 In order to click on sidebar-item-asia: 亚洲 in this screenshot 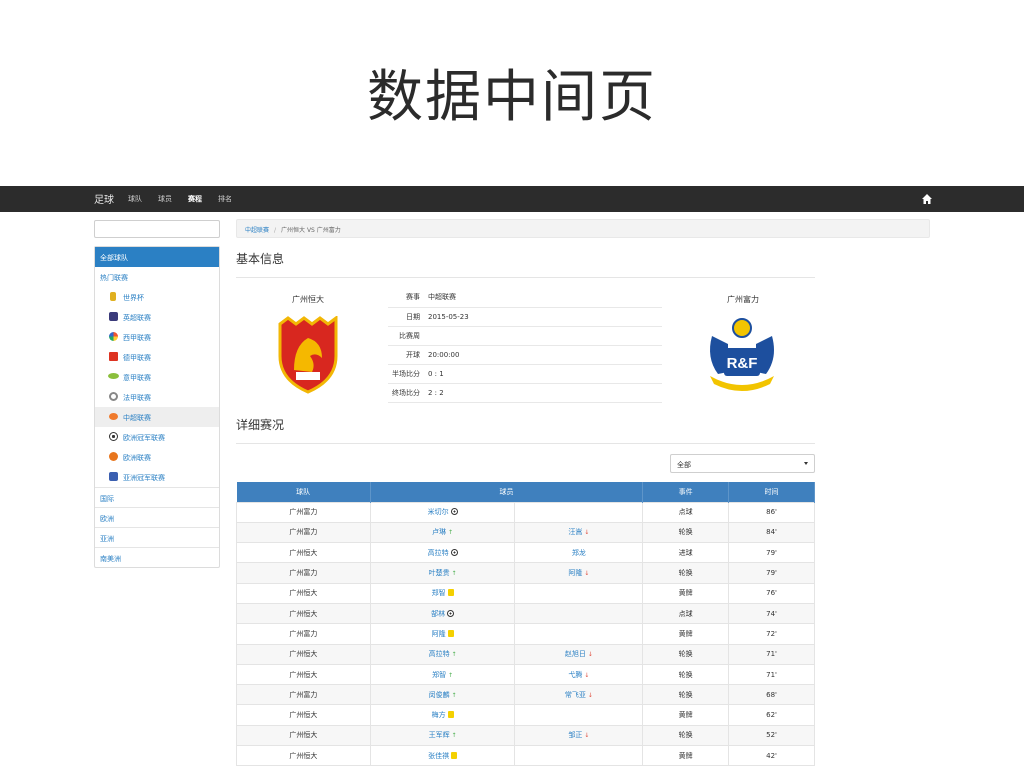, I will do `click(157, 537)`.